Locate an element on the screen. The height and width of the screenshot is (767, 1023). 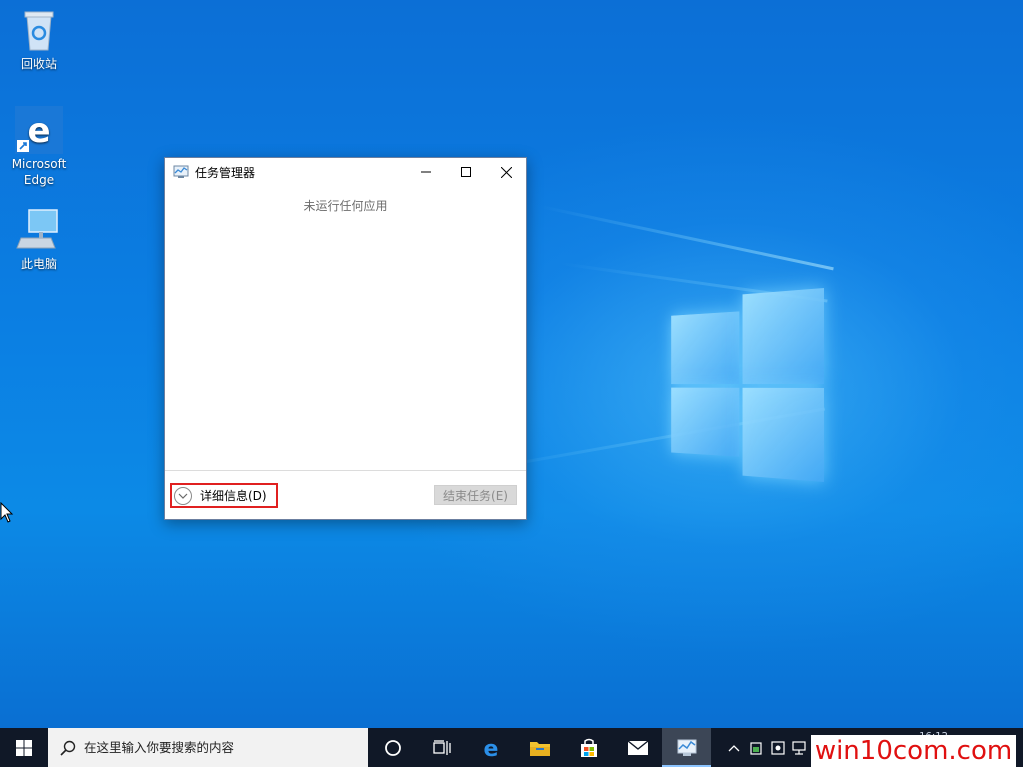
more-details-button: 详细信息(D) is located at coordinates (224, 495).